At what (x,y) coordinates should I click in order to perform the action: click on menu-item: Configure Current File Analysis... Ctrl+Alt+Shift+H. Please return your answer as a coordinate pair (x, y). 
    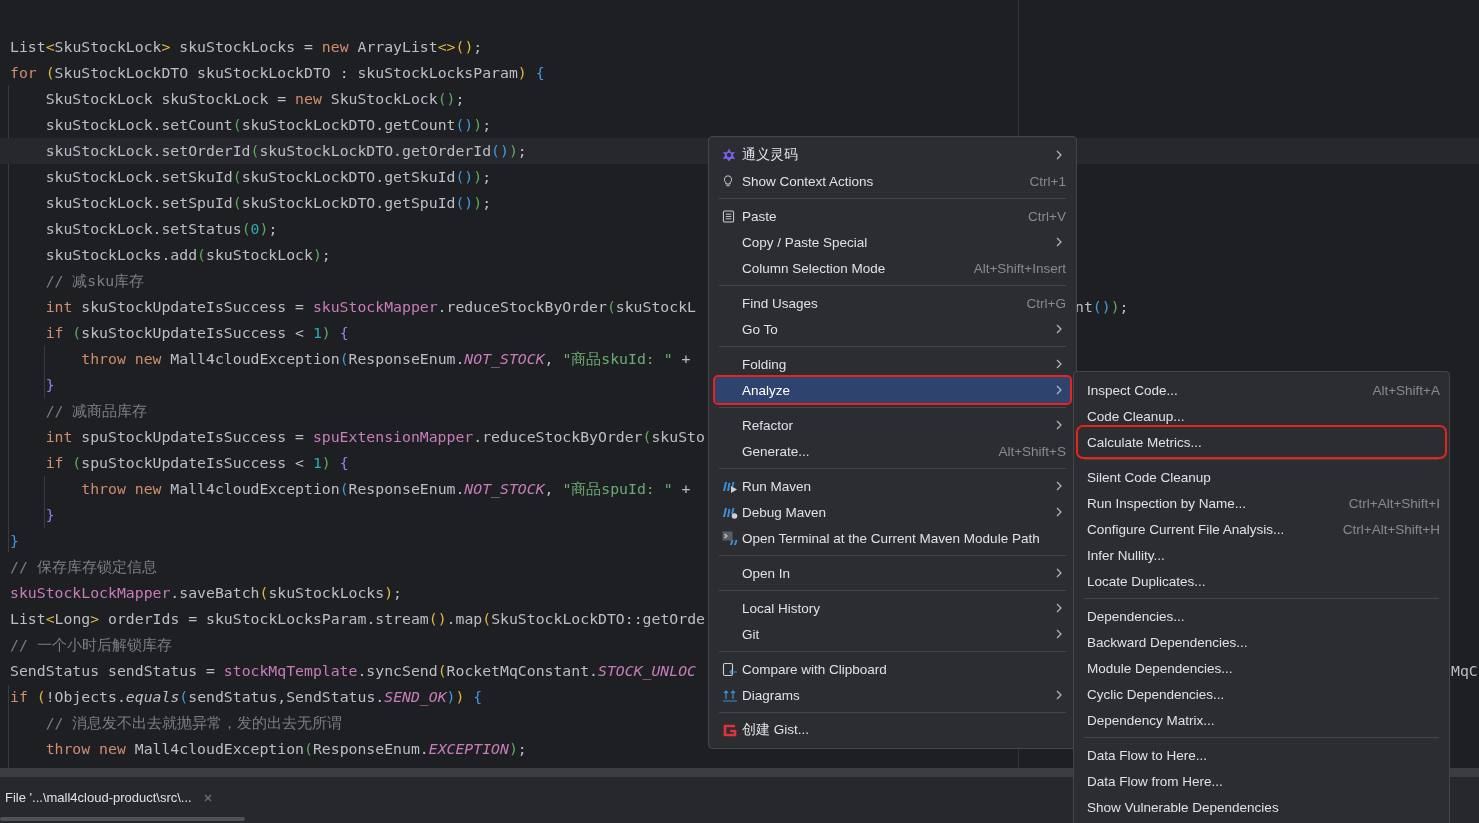
    Looking at the image, I should click on (1261, 529).